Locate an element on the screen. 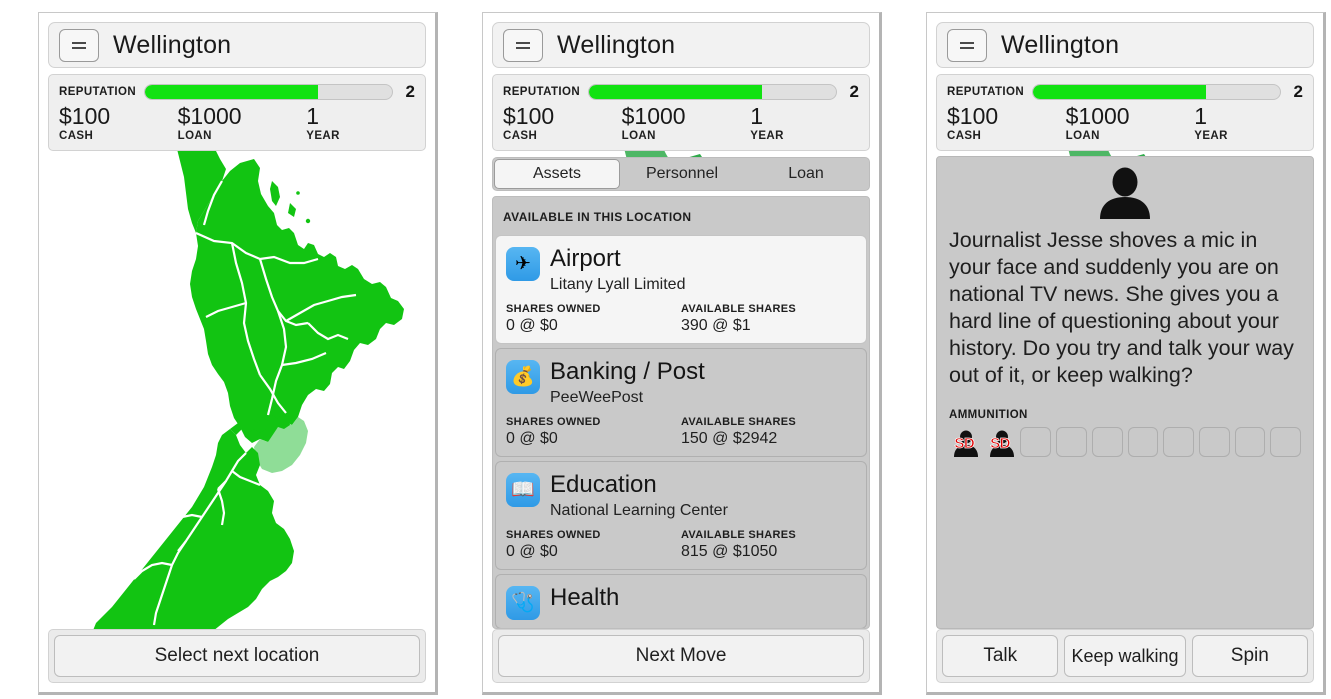 The image size is (1331, 699). asset-title: Airport is located at coordinates (585, 258).